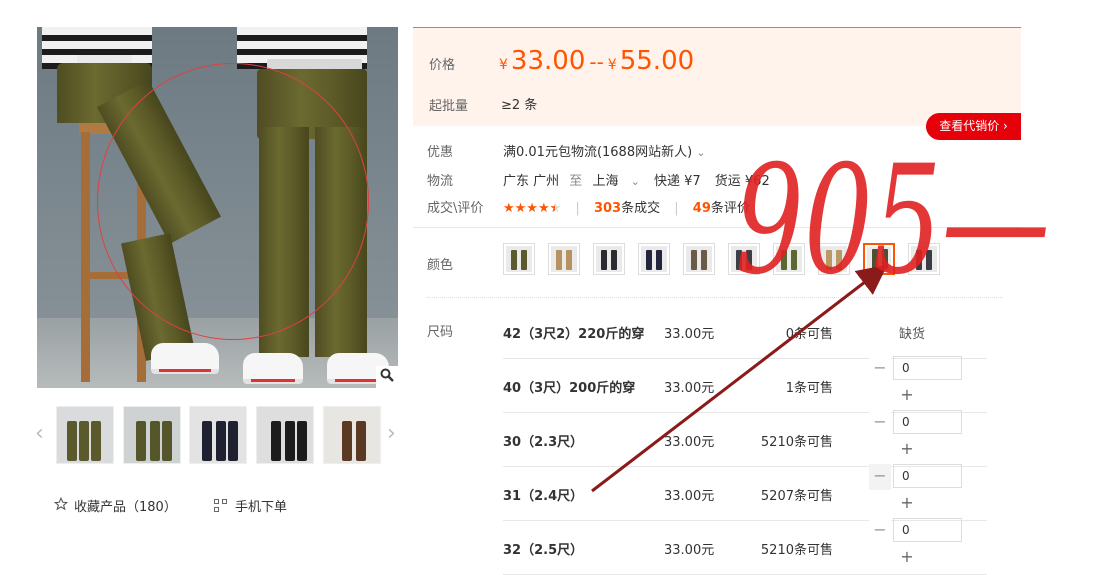  Describe the element at coordinates (440, 265) in the screenshot. I see `color-label: 颜色` at that location.